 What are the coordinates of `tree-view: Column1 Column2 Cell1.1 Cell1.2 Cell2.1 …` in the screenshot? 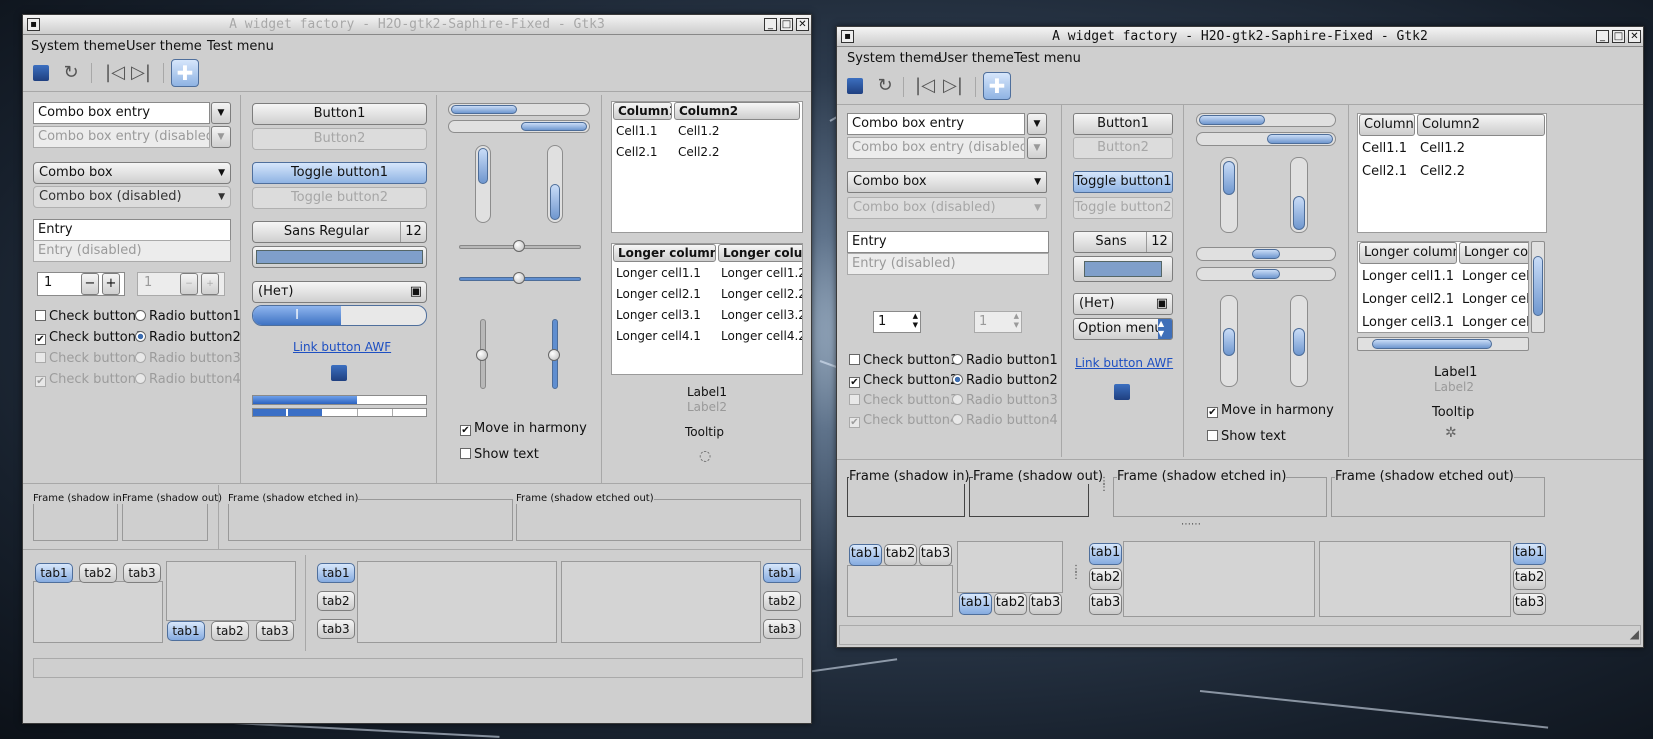 It's located at (1452, 173).